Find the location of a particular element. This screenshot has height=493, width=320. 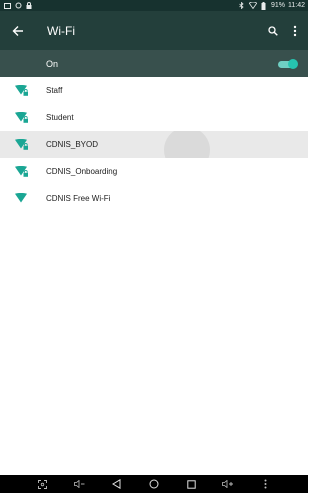

nav-more-button is located at coordinates (265, 484).